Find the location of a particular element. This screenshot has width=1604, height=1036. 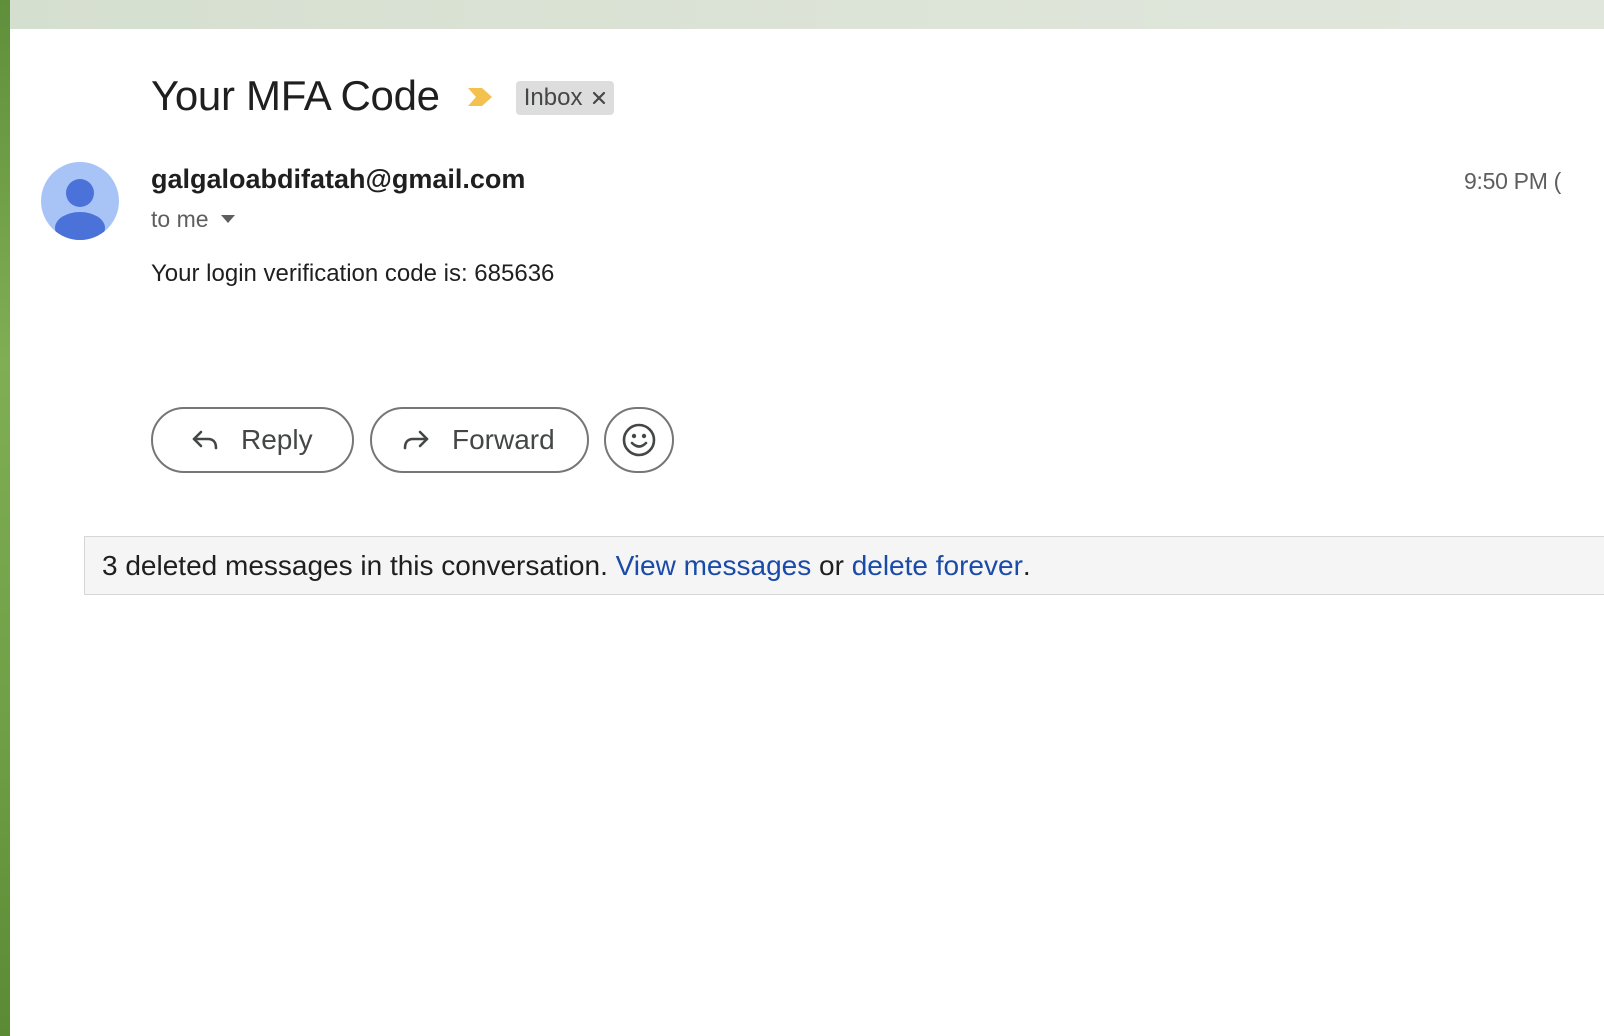

forward-arrow-icon is located at coordinates (416, 440).